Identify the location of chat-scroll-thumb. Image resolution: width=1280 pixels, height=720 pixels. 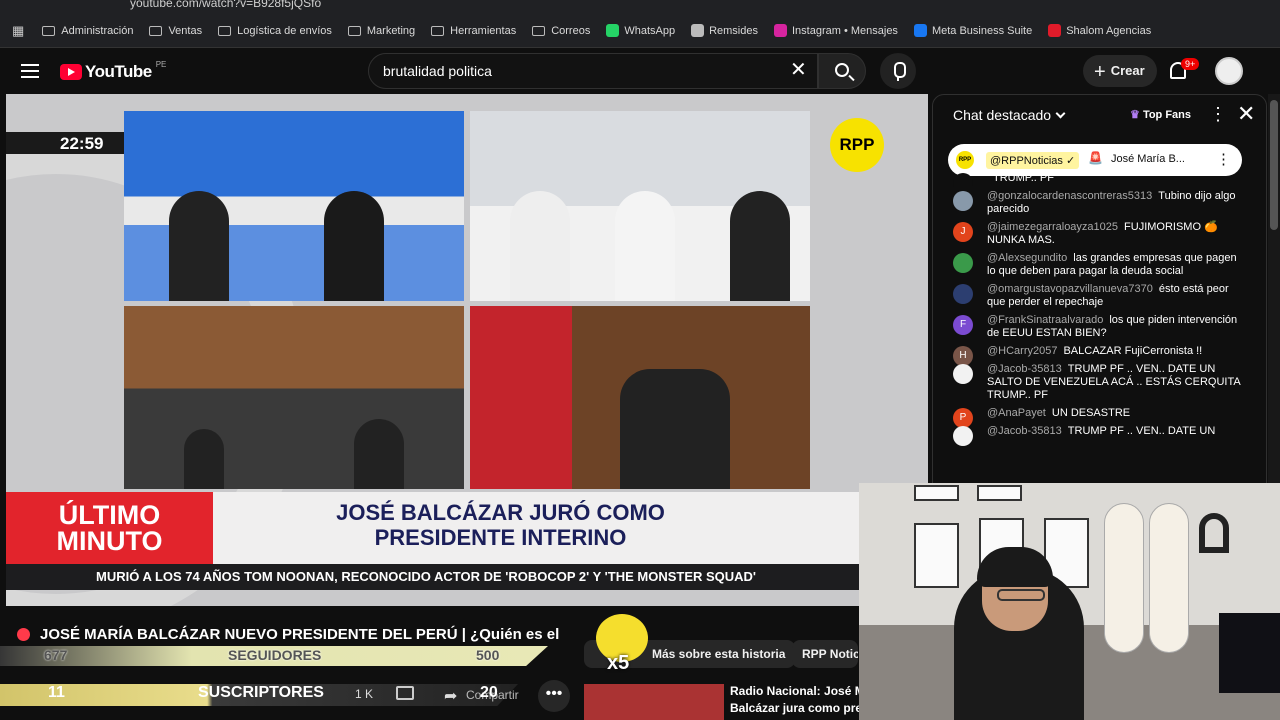
(1274, 165).